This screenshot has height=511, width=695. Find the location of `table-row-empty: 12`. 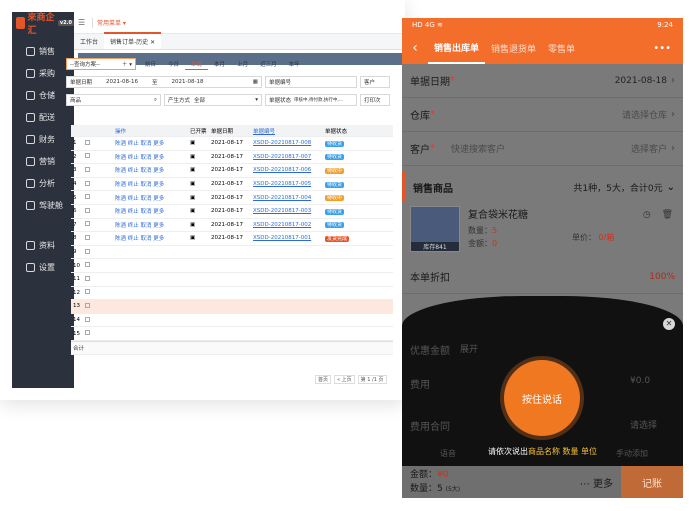

table-row-empty: 12 is located at coordinates (232, 294).